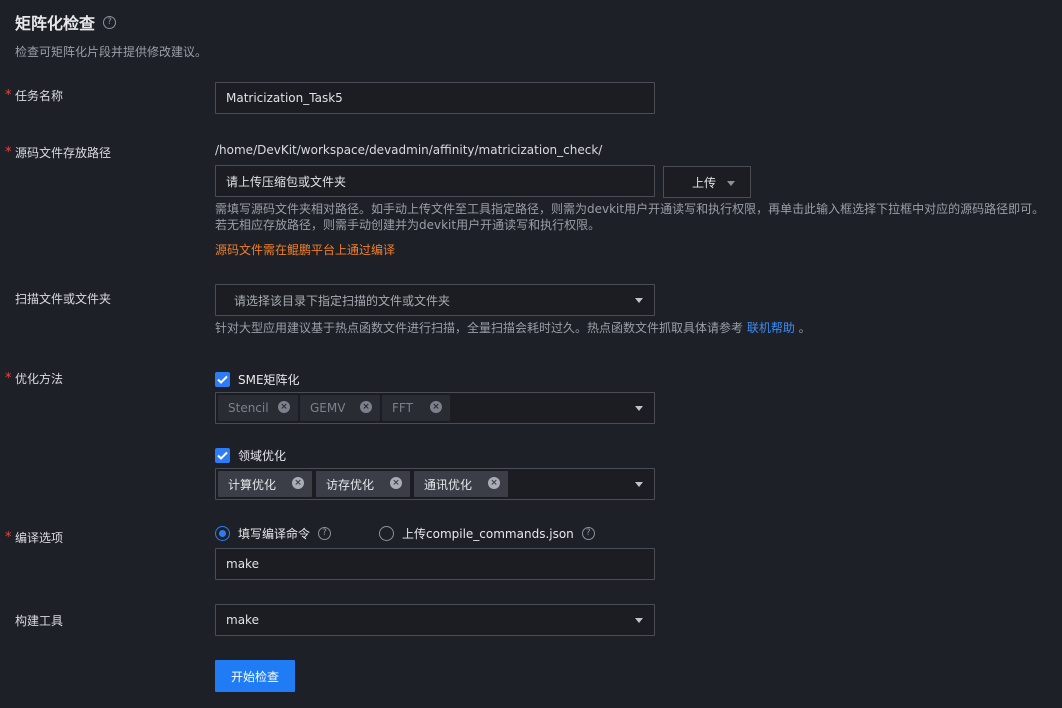  I want to click on start-check-button: 开始检查, so click(255, 676).